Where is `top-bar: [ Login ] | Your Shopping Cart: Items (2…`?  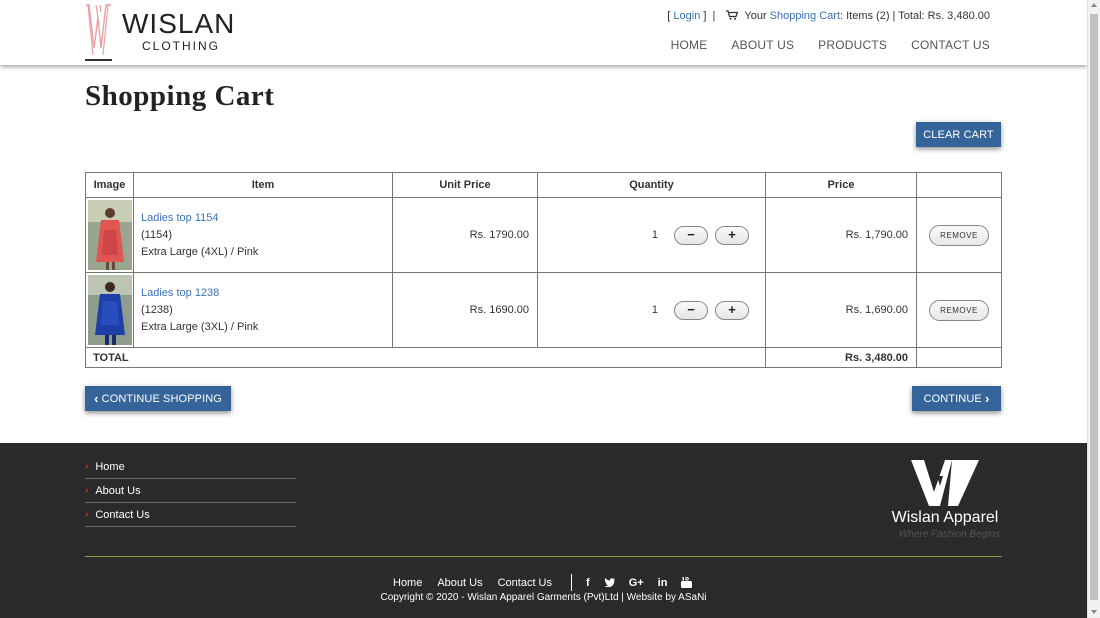 top-bar: [ Login ] | Your Shopping Cart: Items (2… is located at coordinates (828, 16).